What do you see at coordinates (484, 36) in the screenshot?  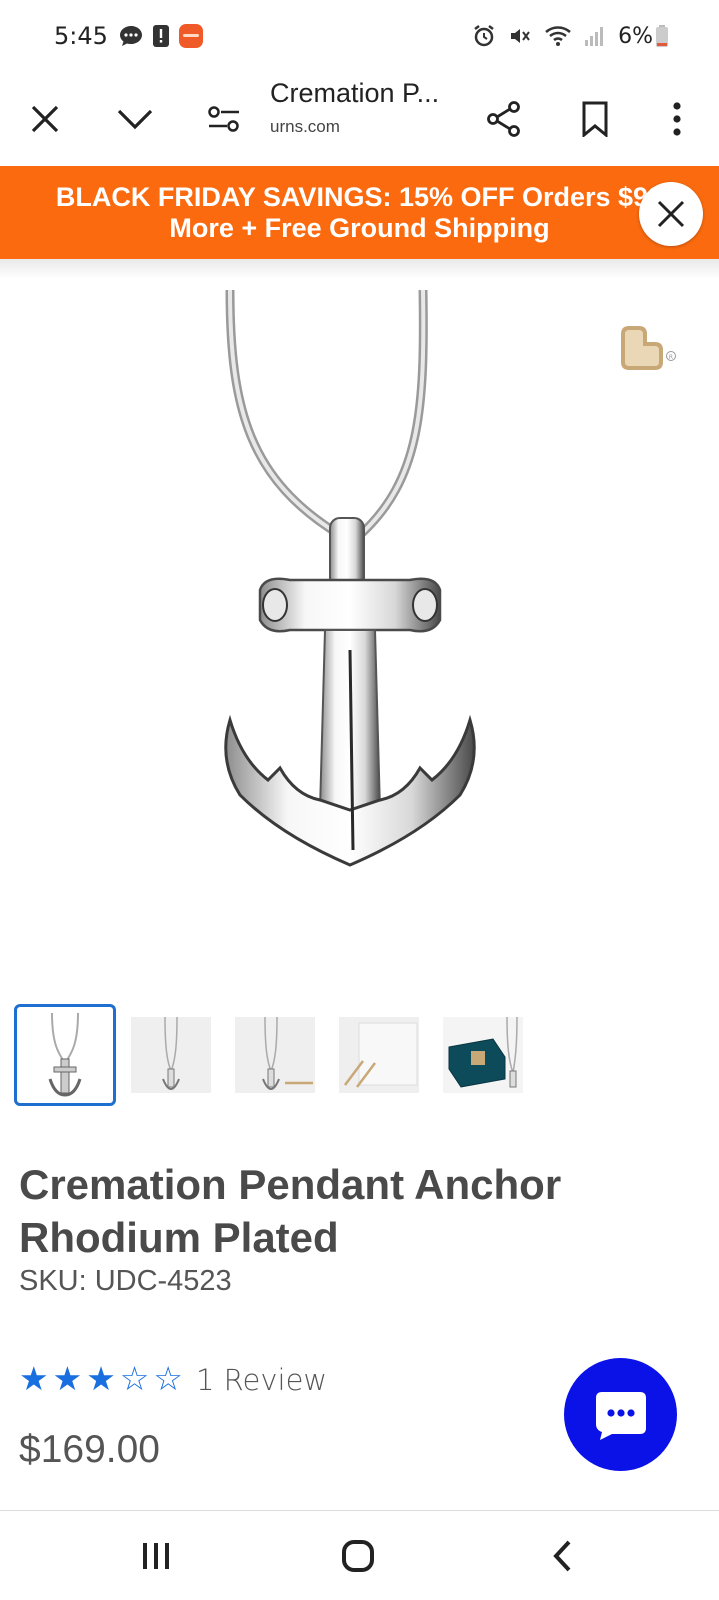 I see `alarm-icon` at bounding box center [484, 36].